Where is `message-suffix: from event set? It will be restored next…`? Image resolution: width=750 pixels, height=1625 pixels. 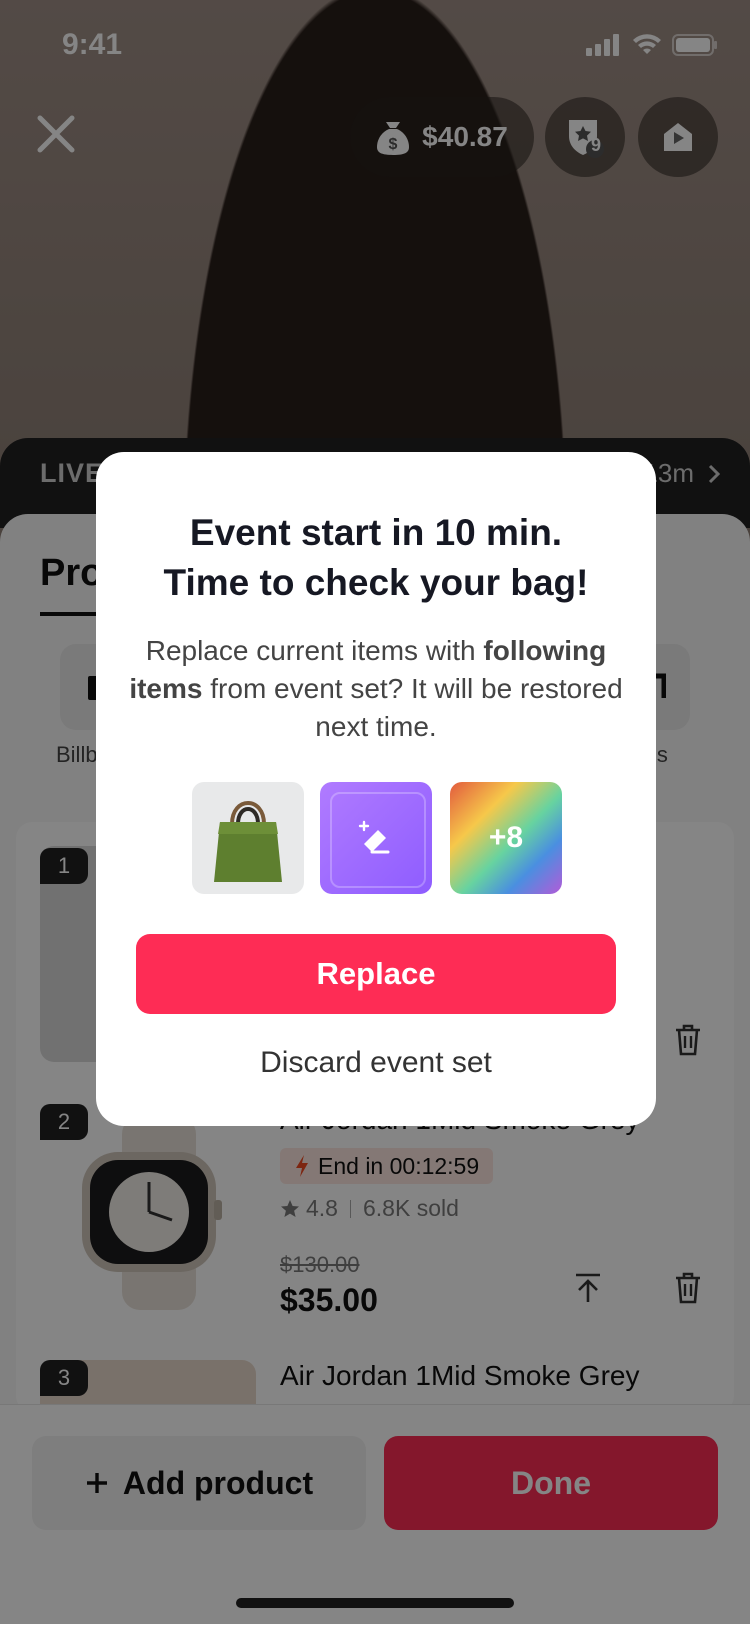 message-suffix: from event set? It will be restored next… is located at coordinates (416, 707).